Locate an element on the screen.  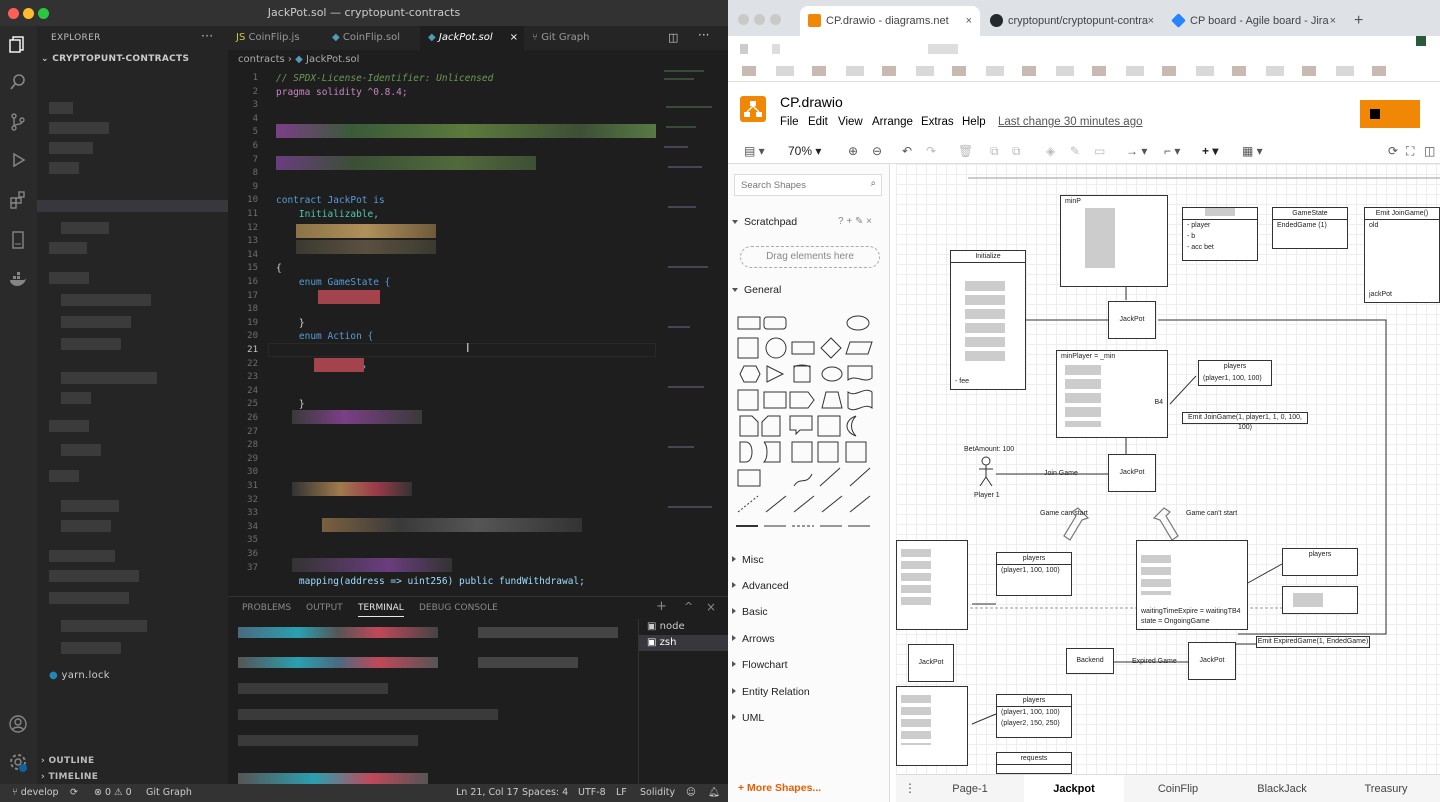
terminal-zsh: ▣ zsh is located at coordinates (683, 643).